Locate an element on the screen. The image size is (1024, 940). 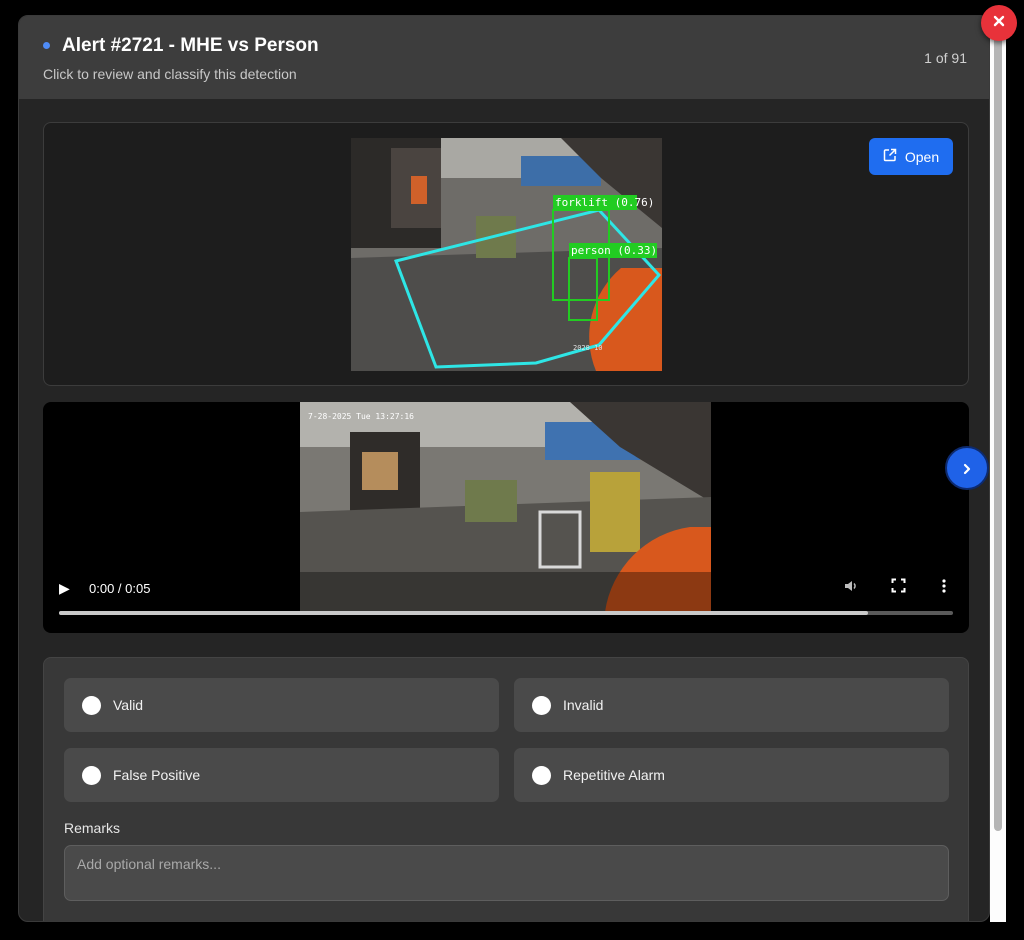
forklift-label: forklift (0.76) is located at coordinates (604, 202).